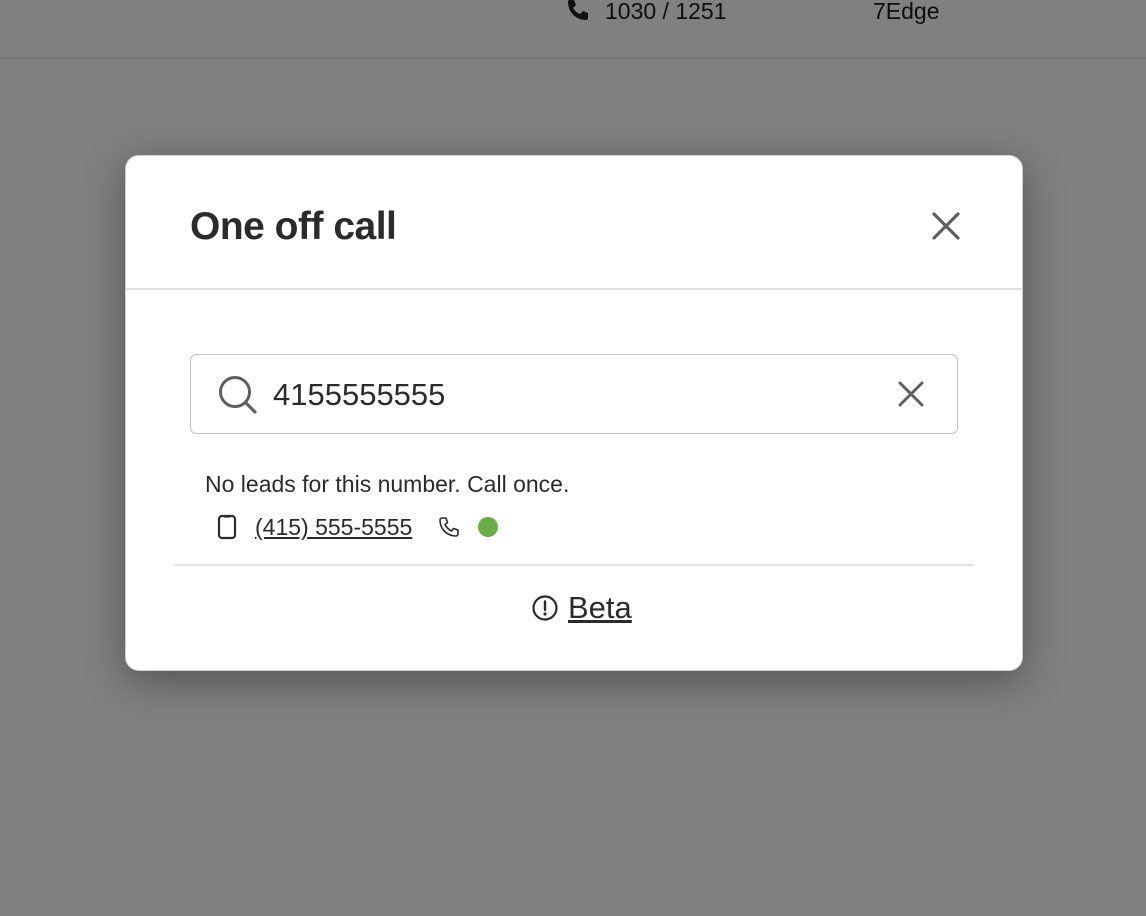 The height and width of the screenshot is (916, 1146). What do you see at coordinates (573, 29) in the screenshot?
I see `background-topbar: 1030 / 1251 7Edge` at bounding box center [573, 29].